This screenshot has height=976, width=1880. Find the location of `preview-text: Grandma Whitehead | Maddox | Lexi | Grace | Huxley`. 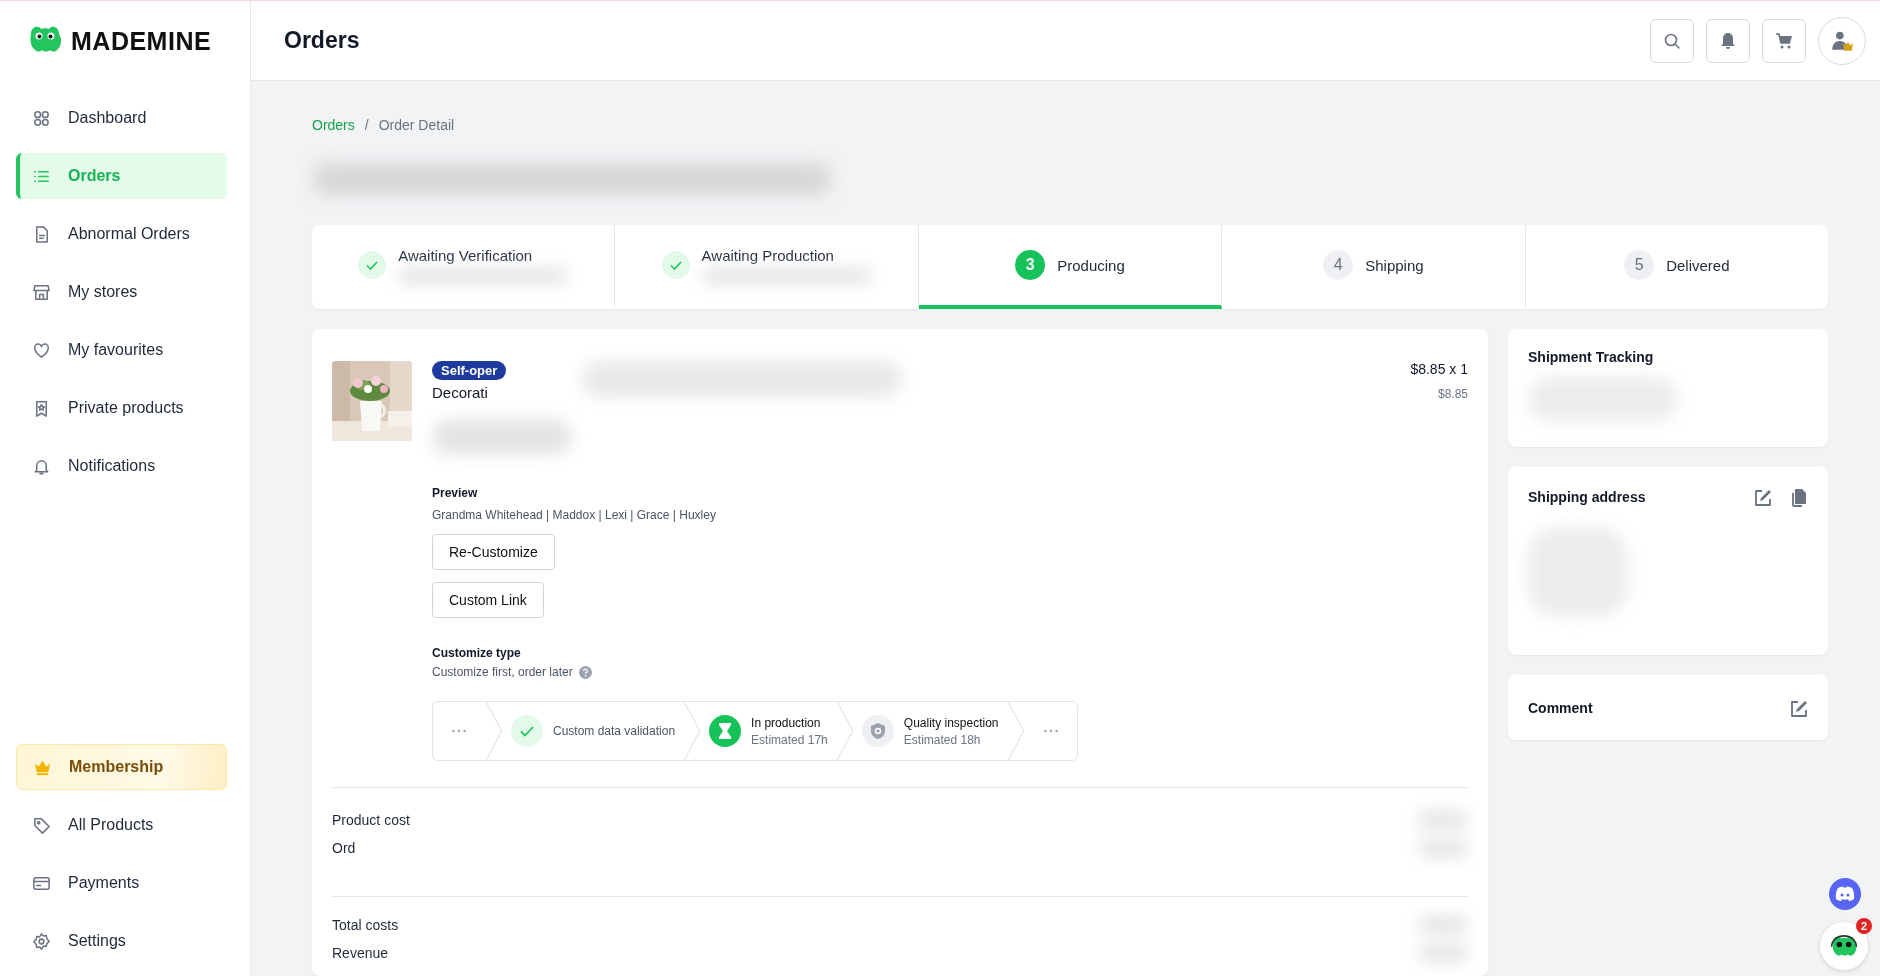

preview-text: Grandma Whitehead | Maddox | Lexi | Grace | Huxley is located at coordinates (574, 515).